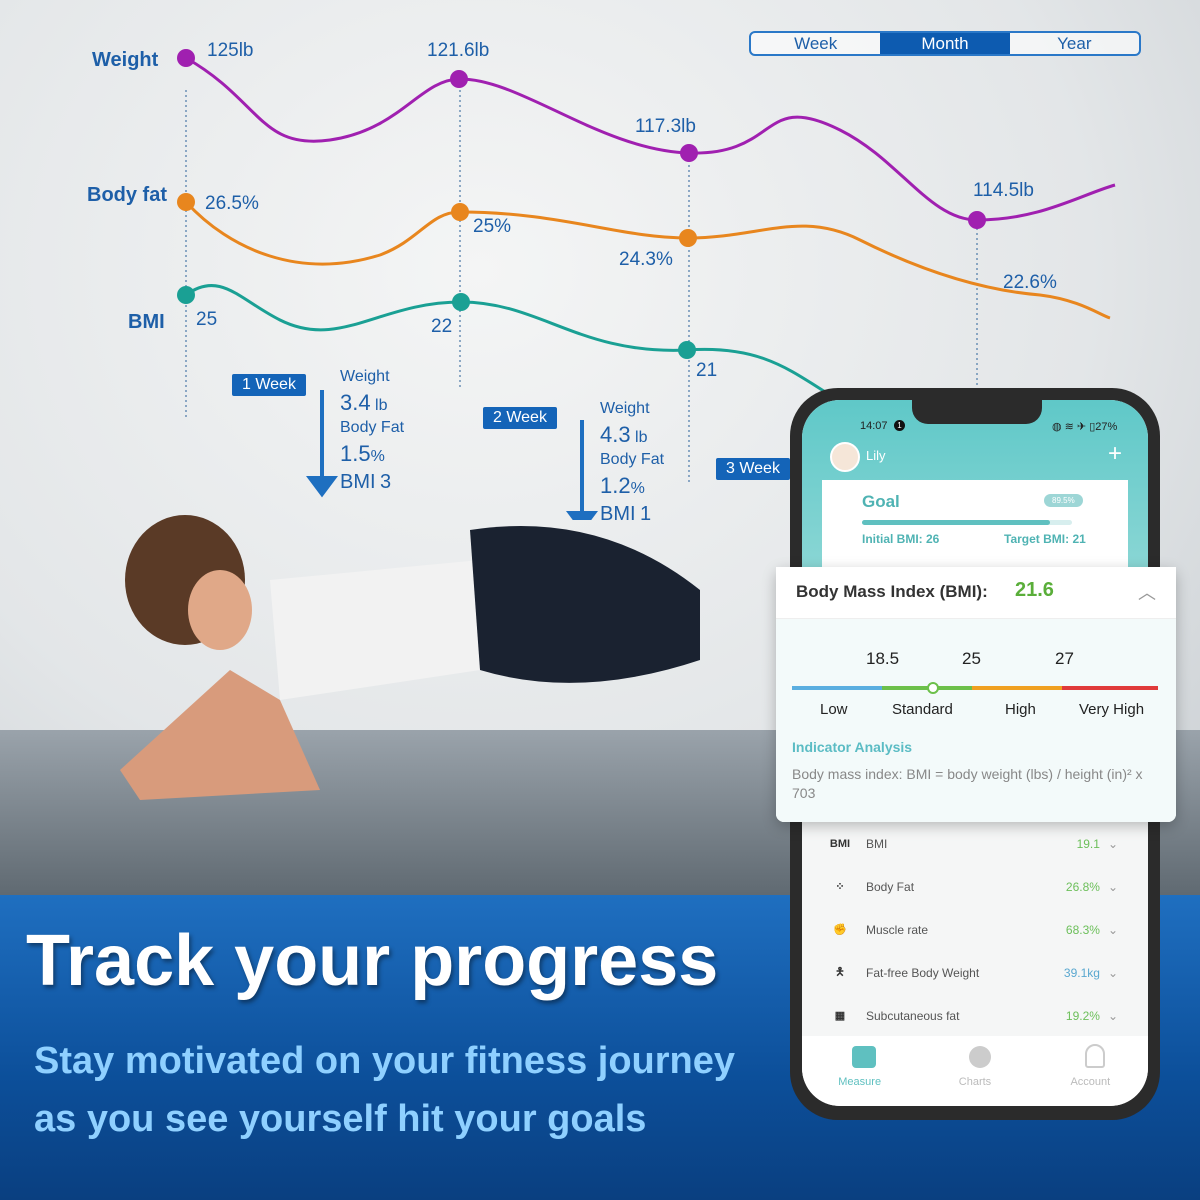 The image size is (1200, 1200). Describe the element at coordinates (837, 688) in the screenshot. I see `range-low` at that location.